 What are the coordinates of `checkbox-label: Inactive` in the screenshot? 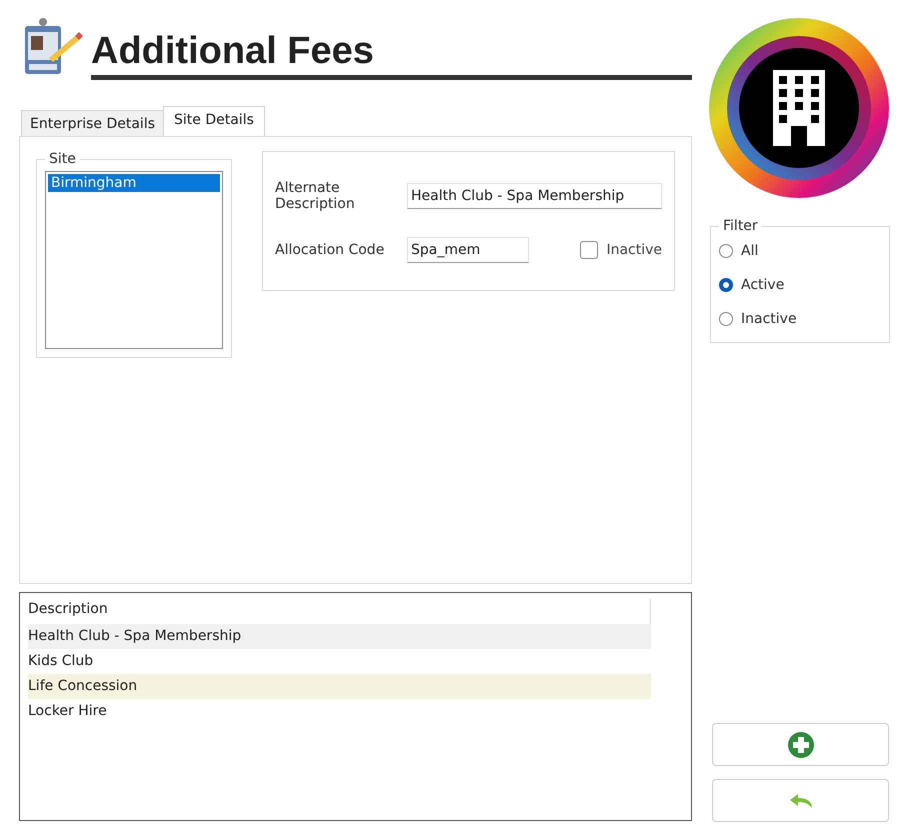 It's located at (634, 250).